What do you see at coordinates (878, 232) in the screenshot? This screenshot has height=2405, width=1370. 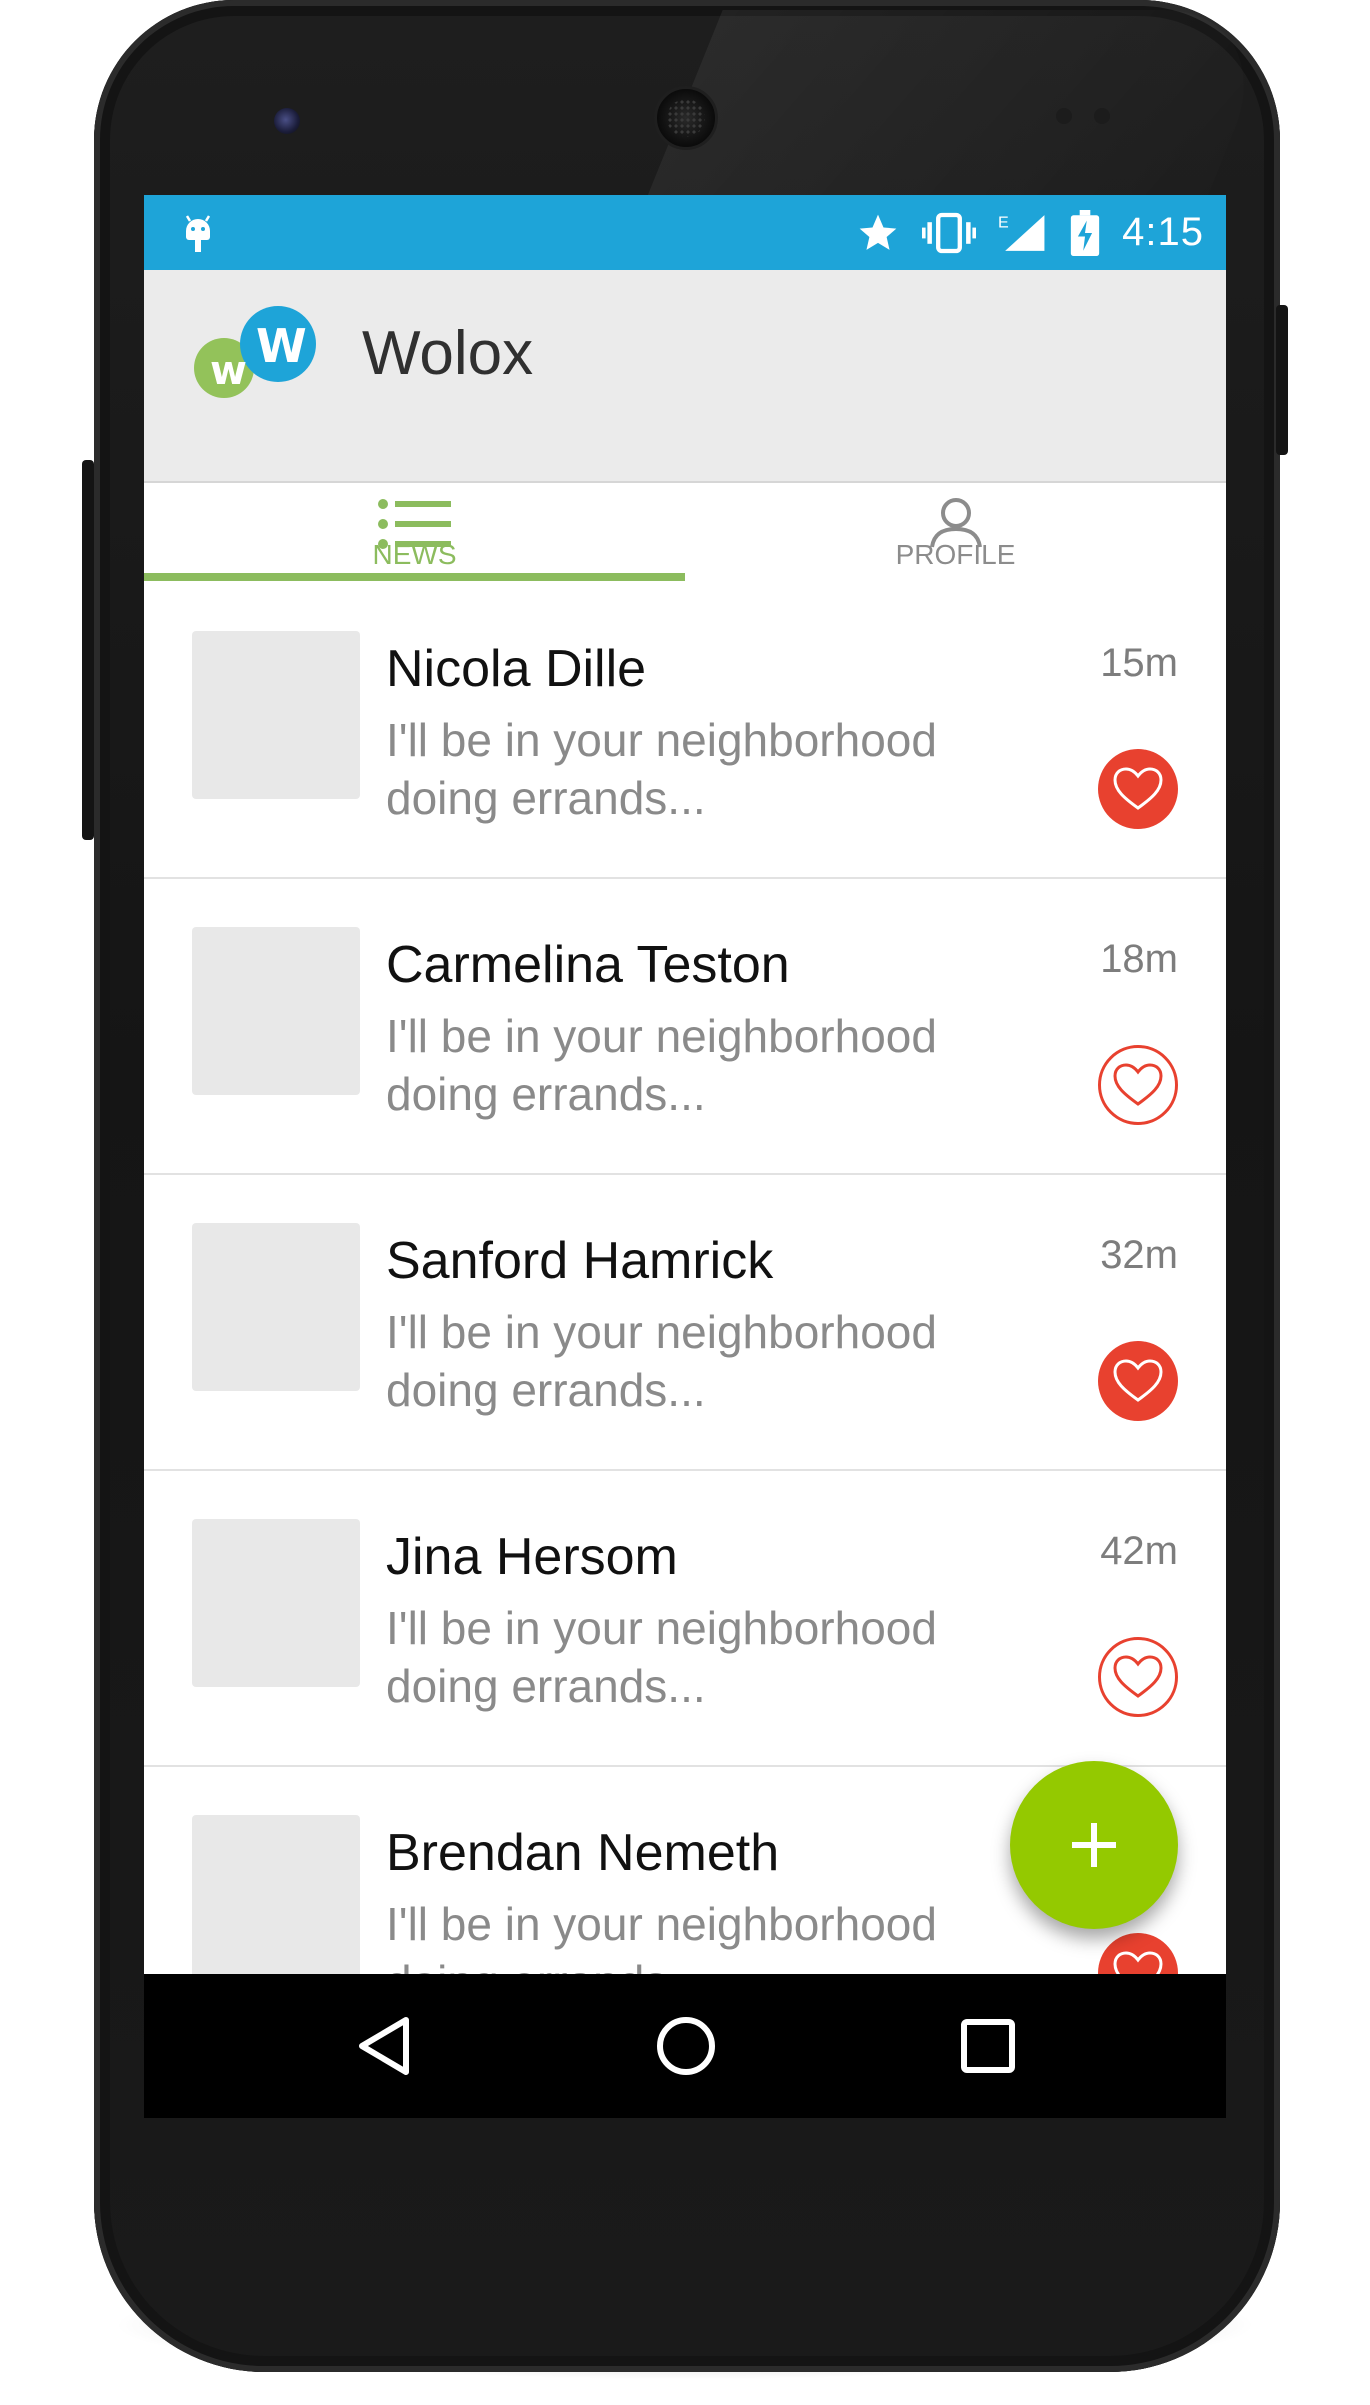 I see `star-icon` at bounding box center [878, 232].